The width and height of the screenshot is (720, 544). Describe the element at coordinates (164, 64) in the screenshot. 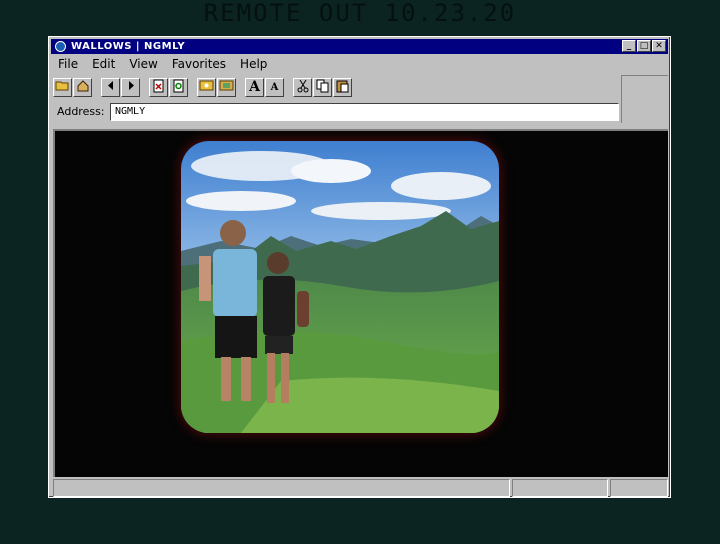

I see `menu-bar: File Edit View Favorites Help` at that location.